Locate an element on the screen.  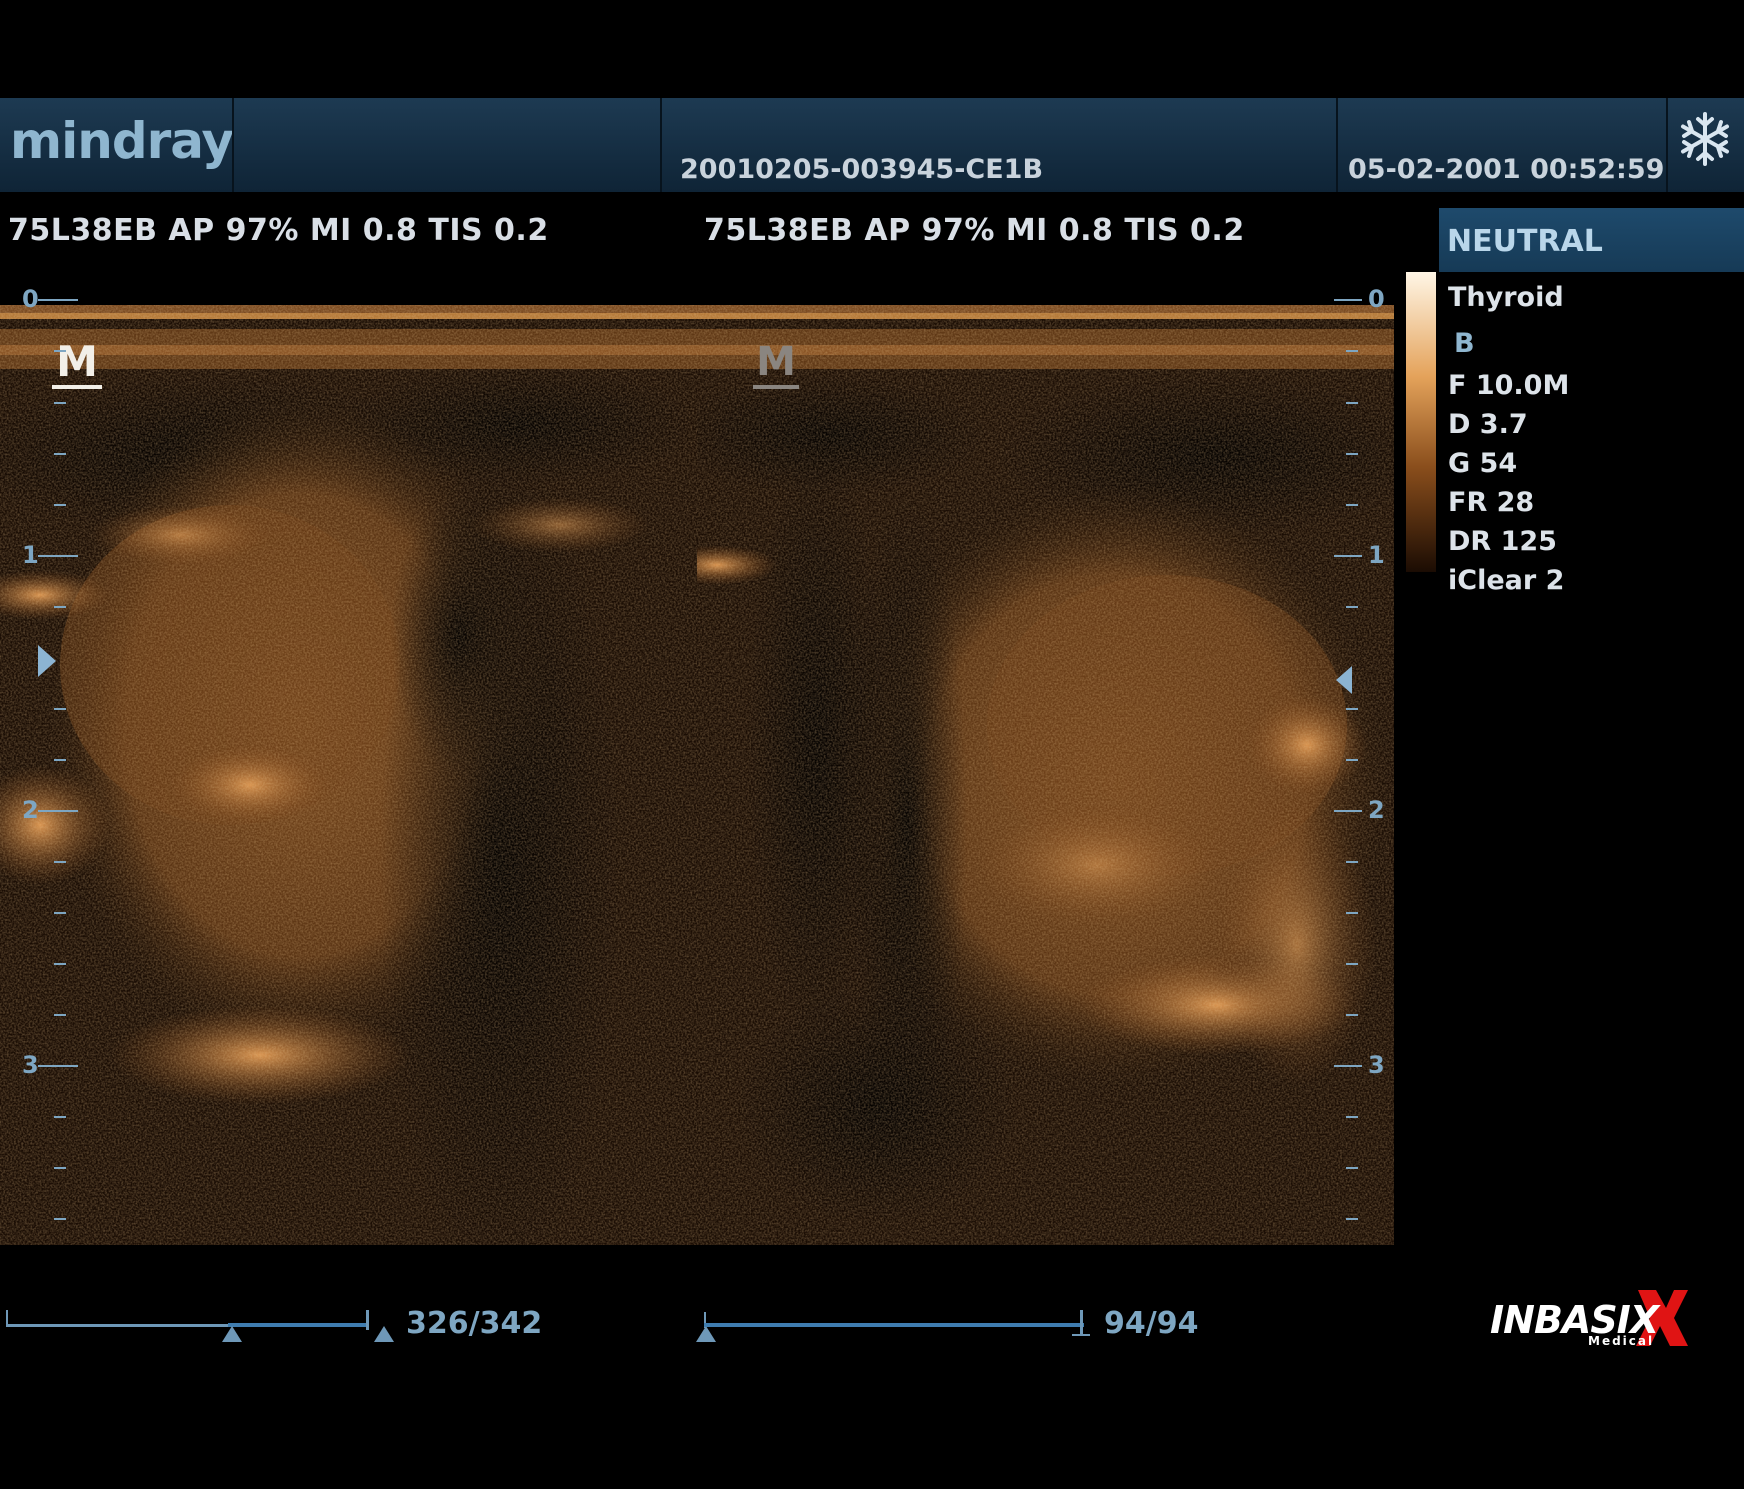
preset-label: NEUTRAL is located at coordinates (1591, 240).